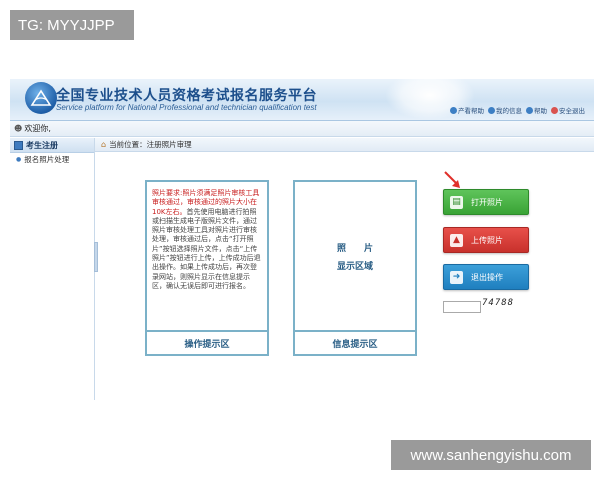  I want to click on pointer-arrow-icon, so click(452, 179).